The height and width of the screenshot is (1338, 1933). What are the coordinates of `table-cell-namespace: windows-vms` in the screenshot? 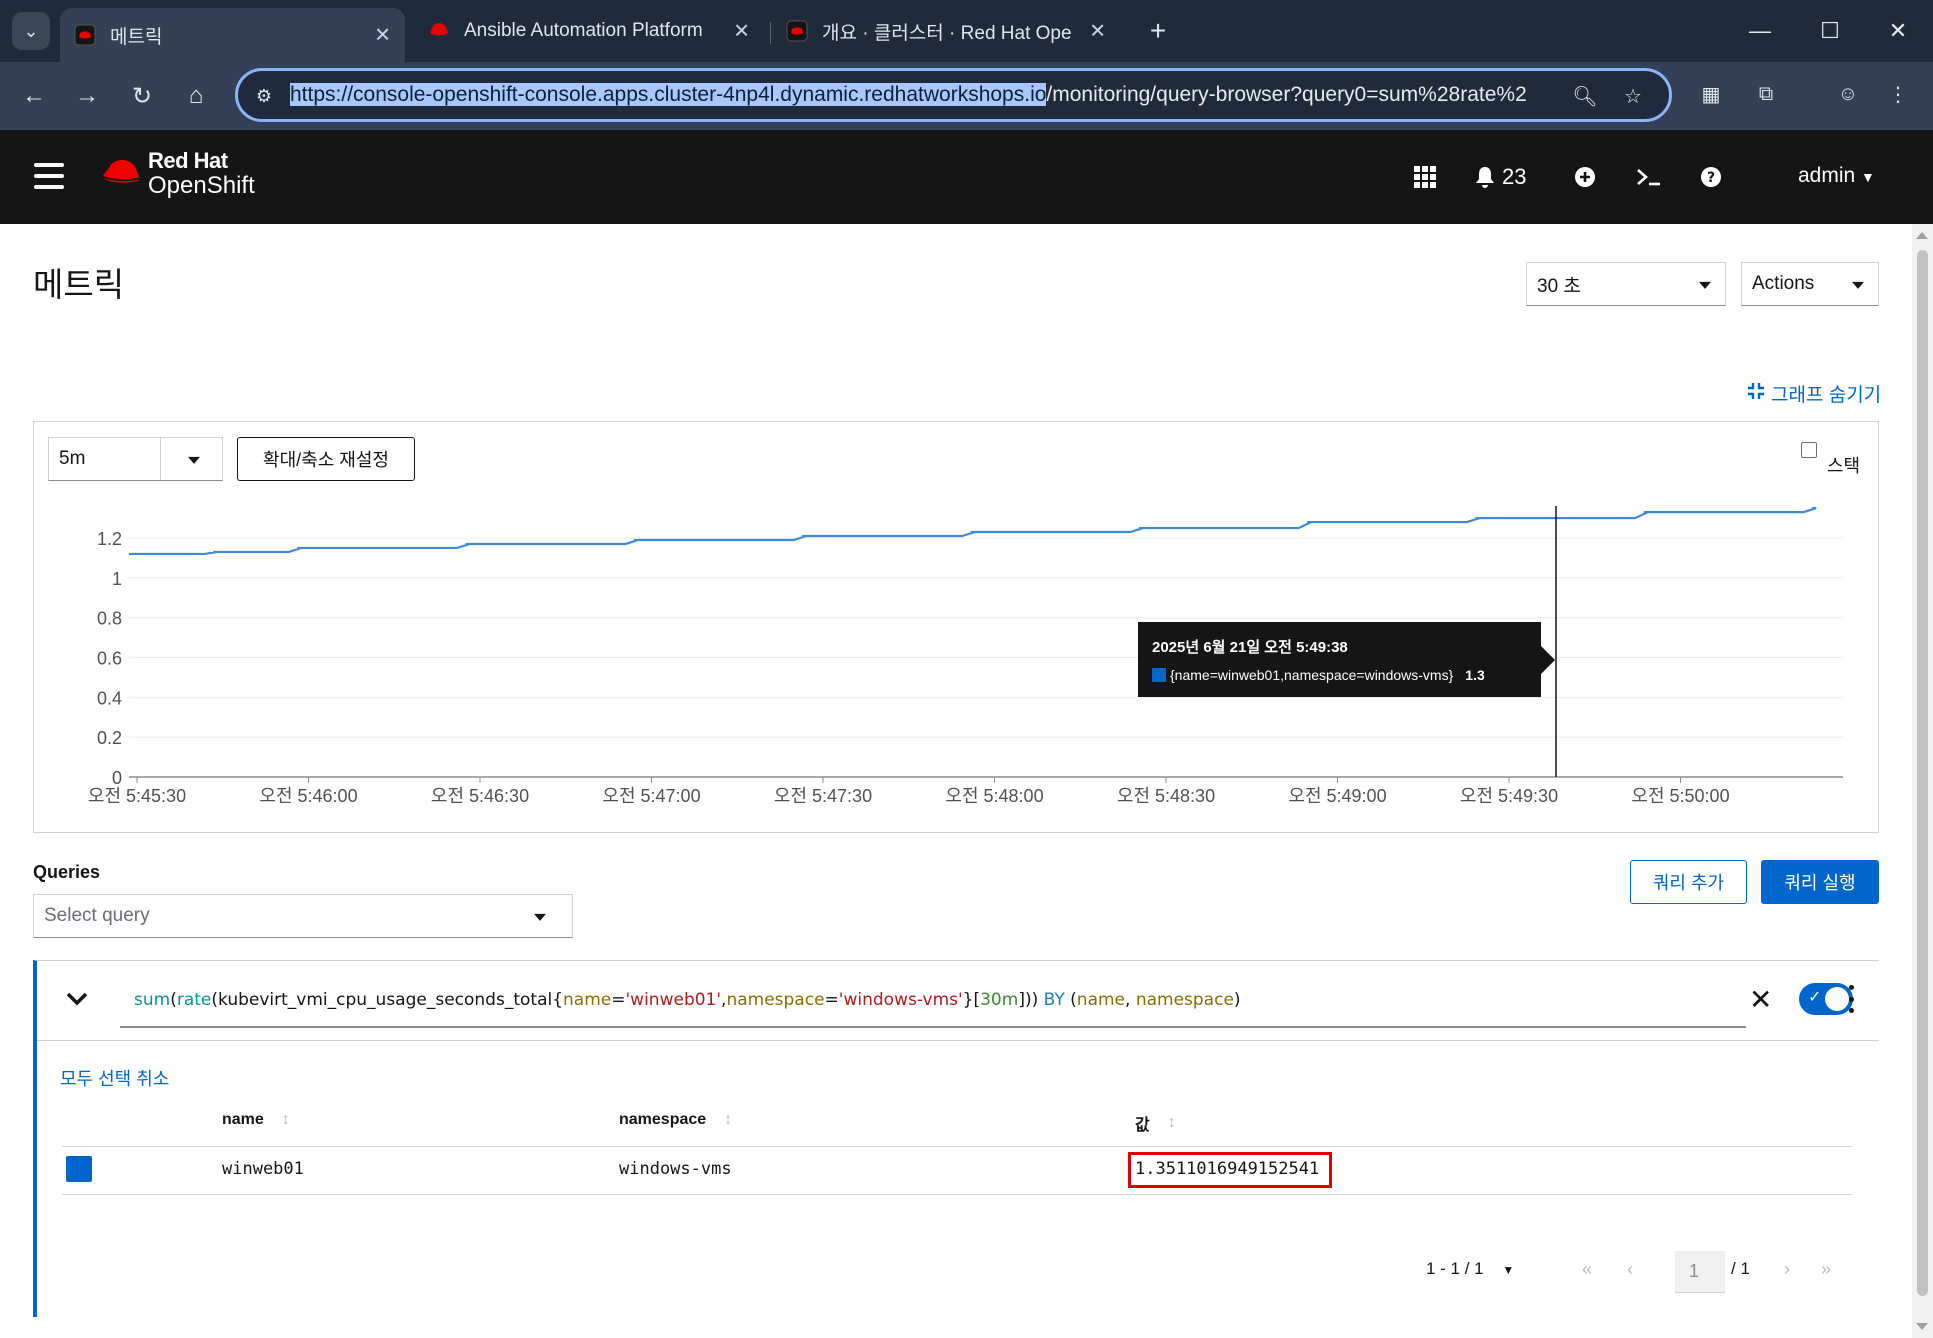 It's located at (675, 1169).